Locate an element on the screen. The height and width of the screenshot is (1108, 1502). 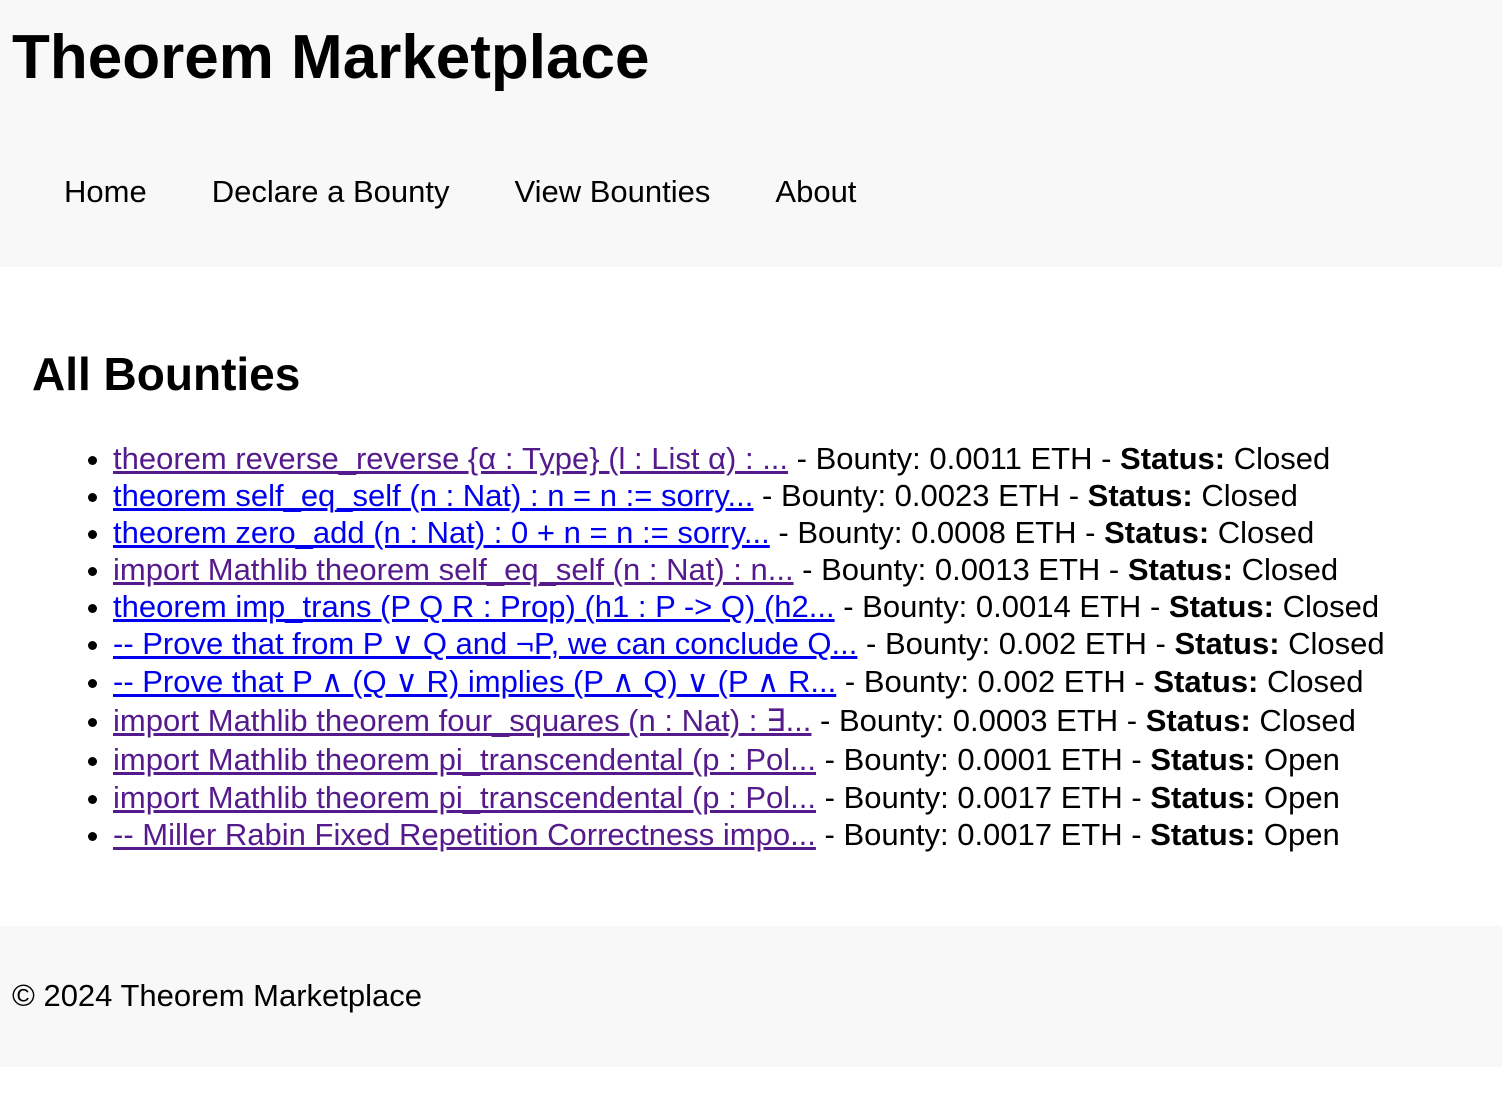
bounty-amount: Bounty: 0.0014 ETH is located at coordinates (1002, 606).